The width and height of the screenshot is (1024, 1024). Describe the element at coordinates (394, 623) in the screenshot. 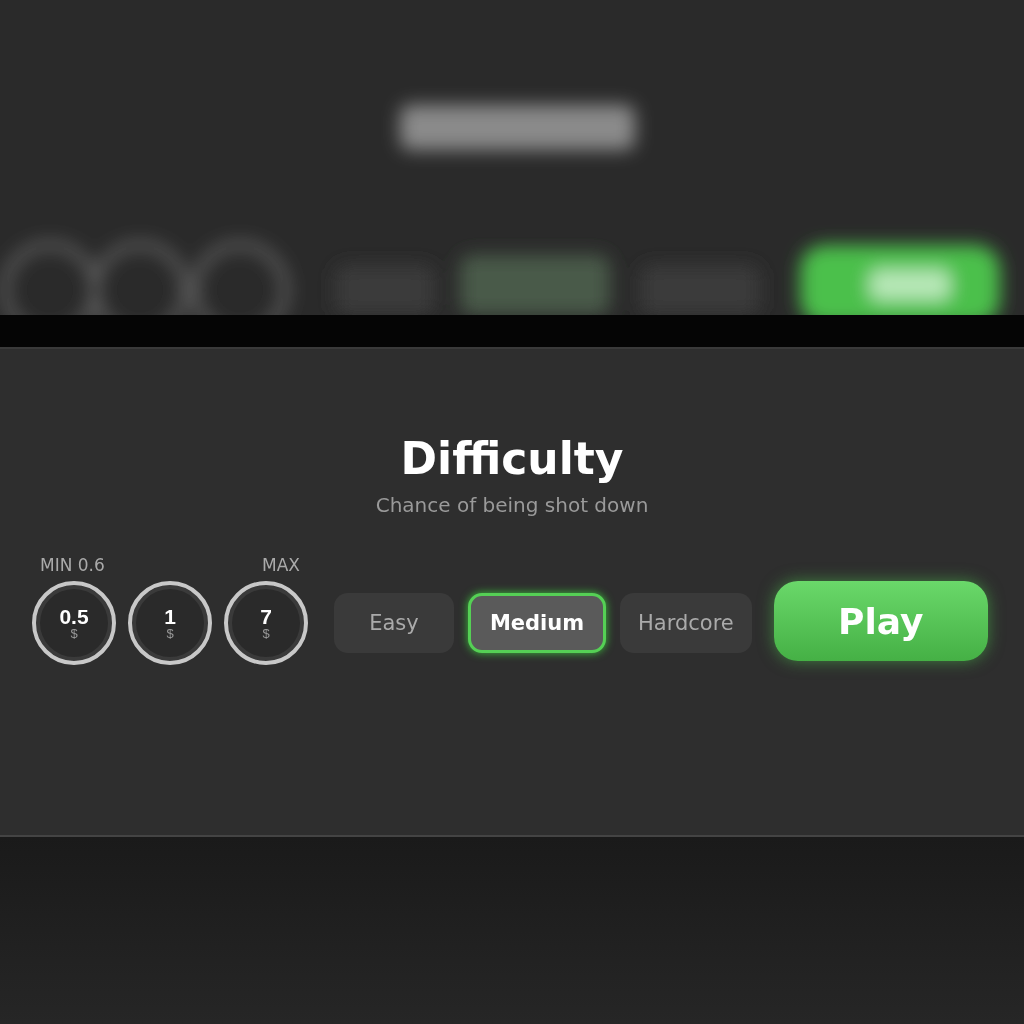

I see `difficulty-tab: Easy` at that location.